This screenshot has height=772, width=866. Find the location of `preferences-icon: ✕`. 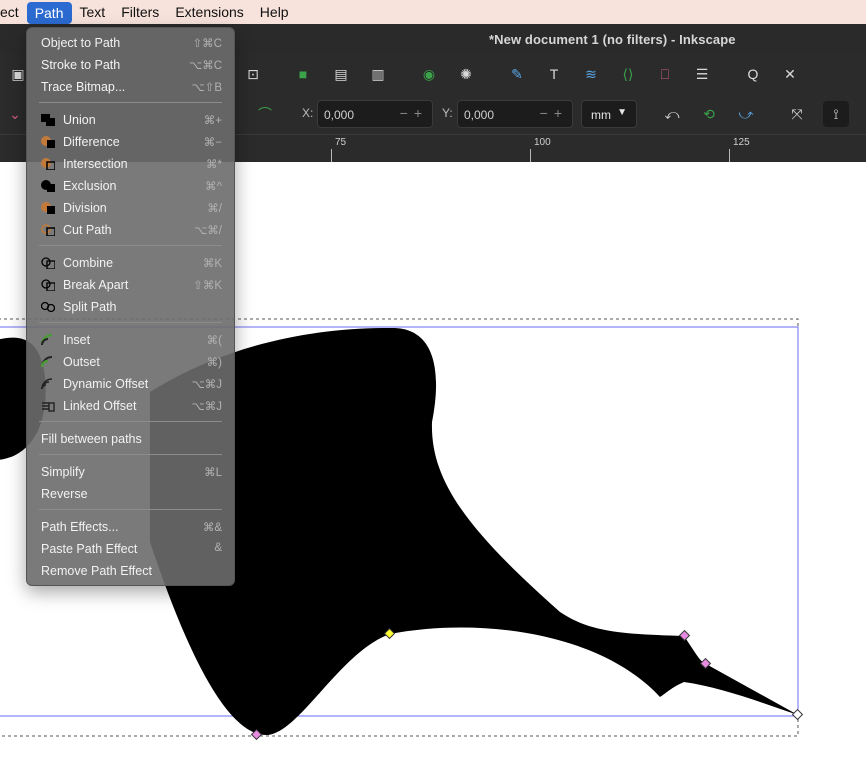

preferences-icon: ✕ is located at coordinates (790, 74).